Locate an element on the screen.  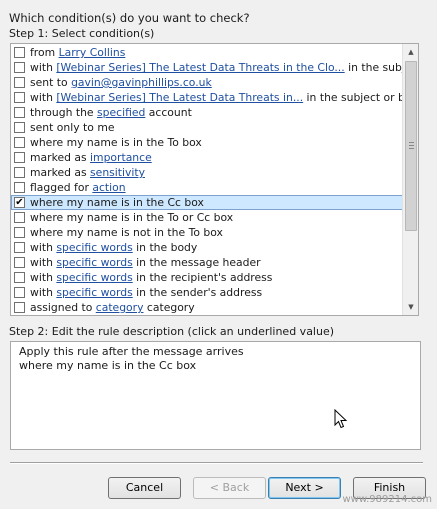
condition-row: where my name is in the To box is located at coordinates (207, 142).